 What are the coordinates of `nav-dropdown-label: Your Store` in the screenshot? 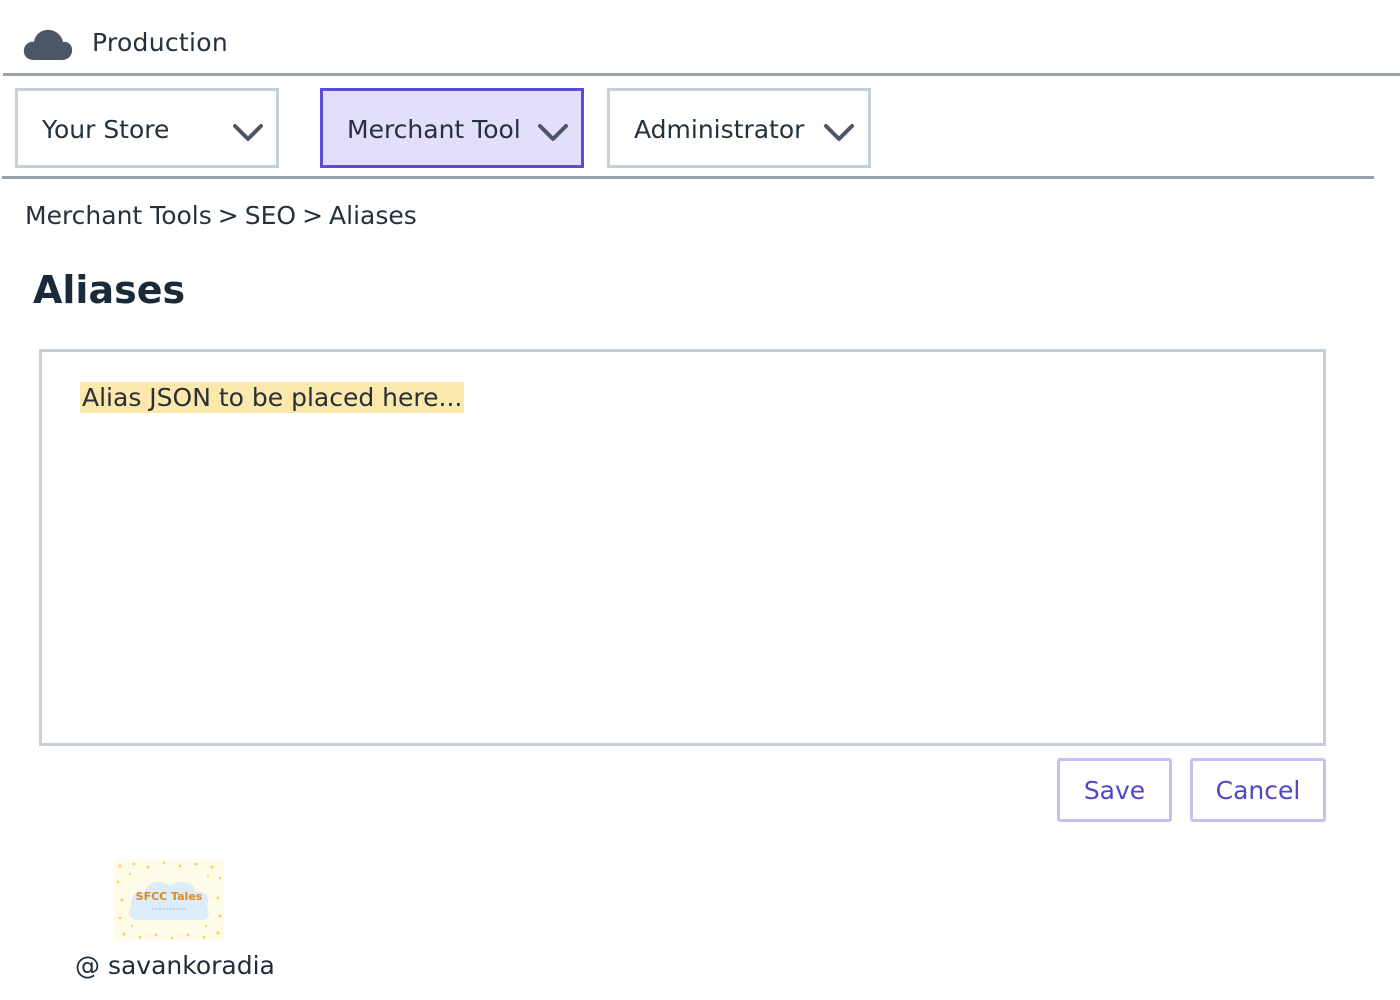 It's located at (106, 129).